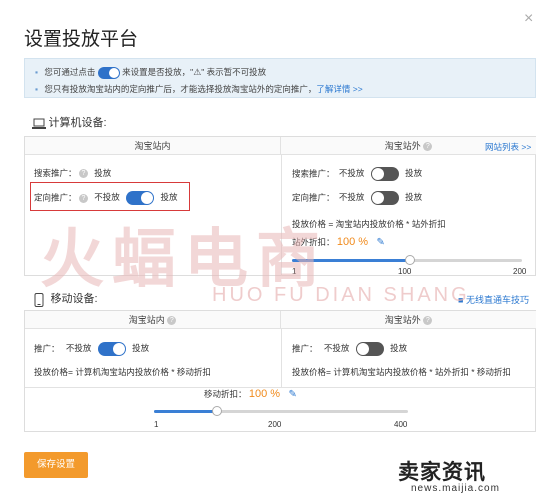  Describe the element at coordinates (520, 271) in the screenshot. I see `slider-max: 200` at that location.